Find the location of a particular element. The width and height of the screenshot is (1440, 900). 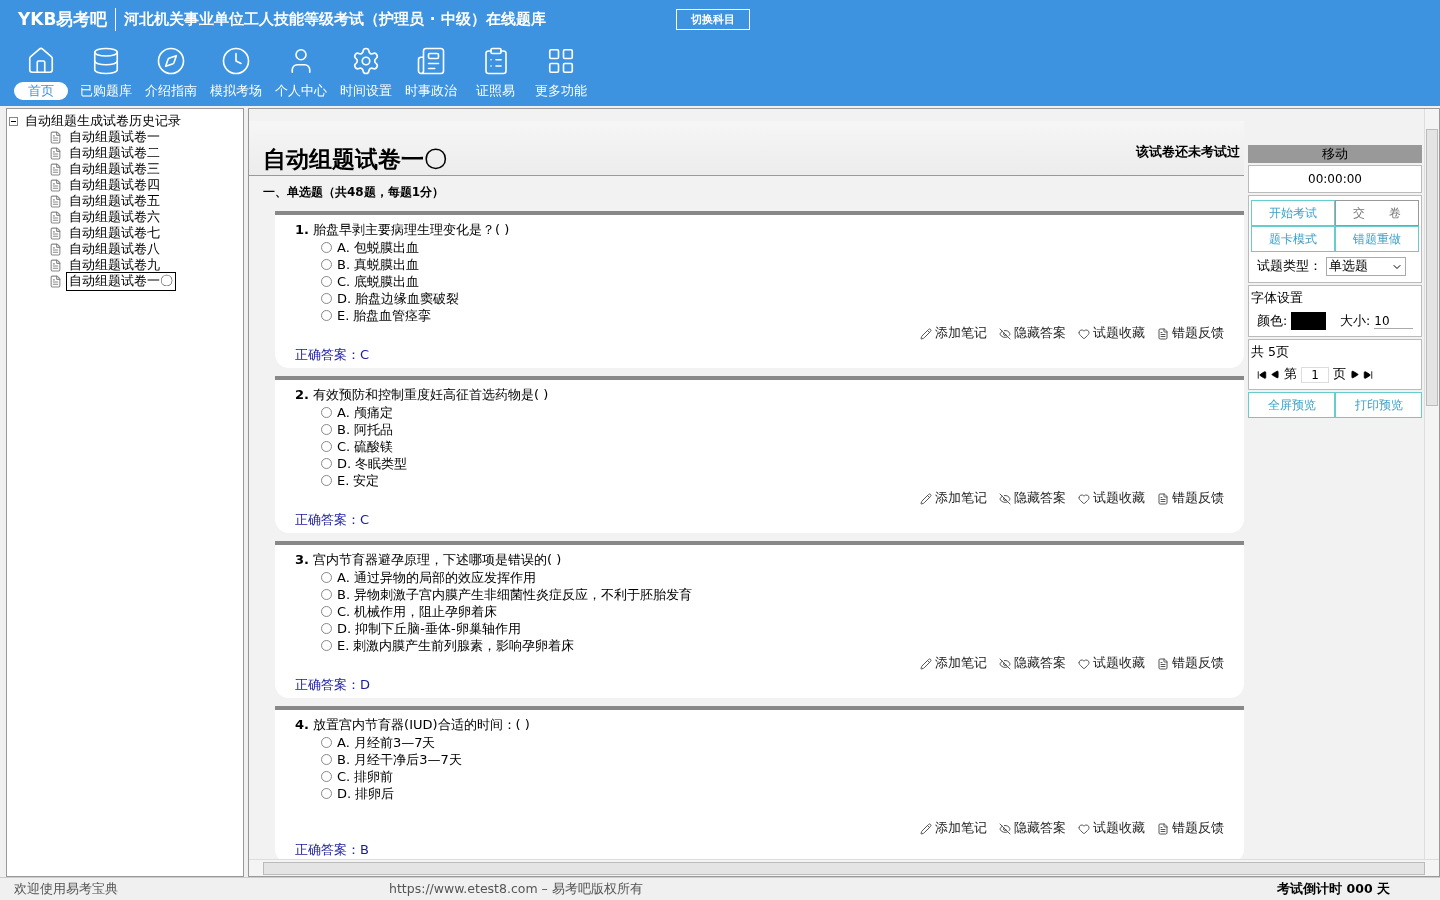

eye-icon is located at coordinates (1005, 663).